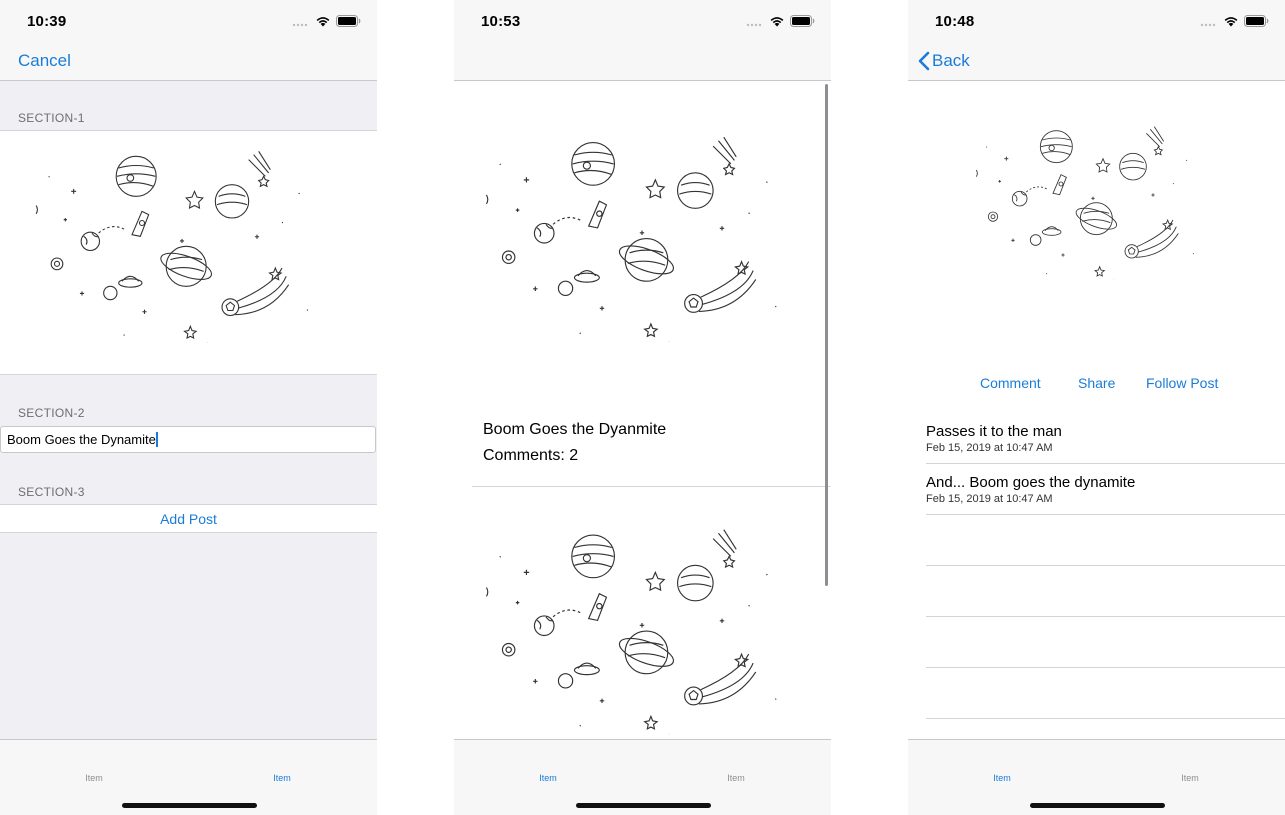  I want to click on cell-separator, so click(651, 486).